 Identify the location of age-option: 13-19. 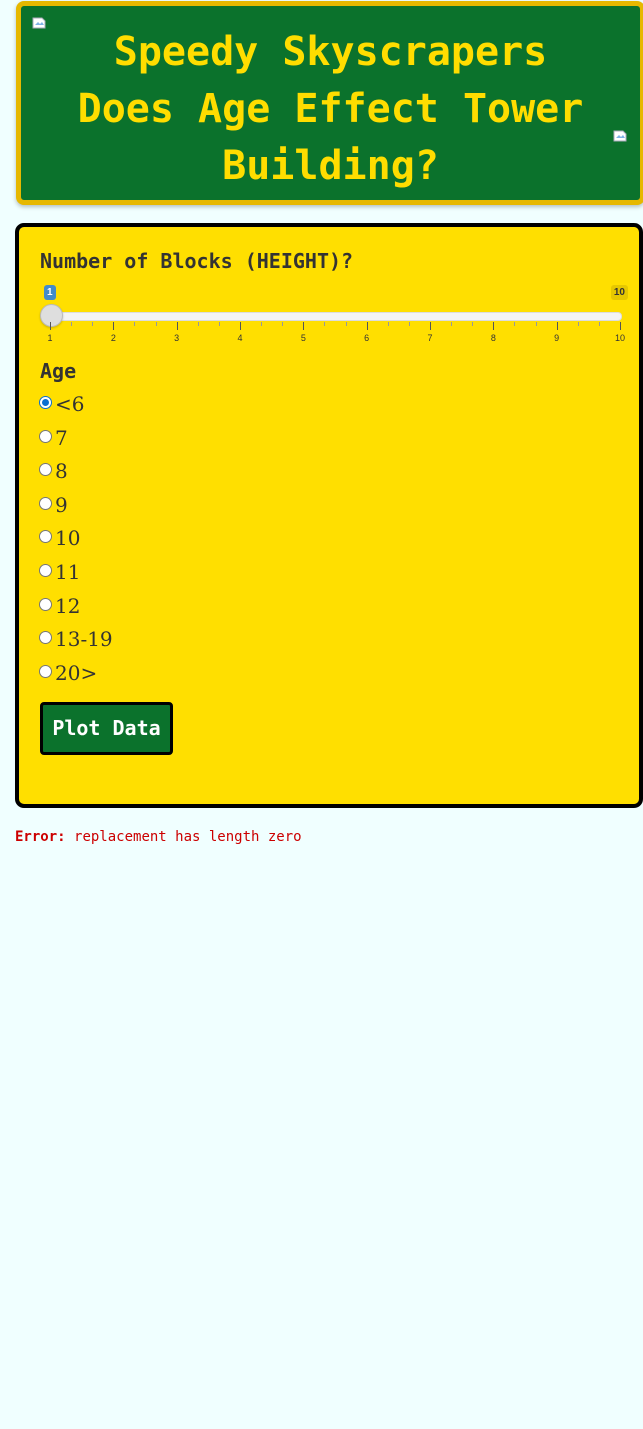
(76, 642).